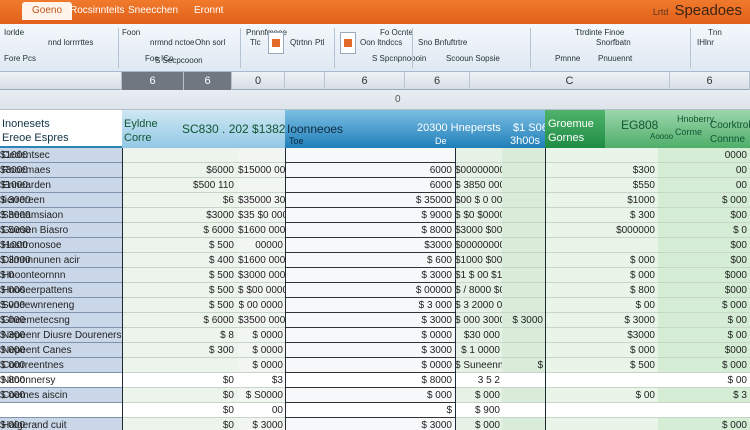  What do you see at coordinates (348, 43) in the screenshot?
I see `format-icon` at bounding box center [348, 43].